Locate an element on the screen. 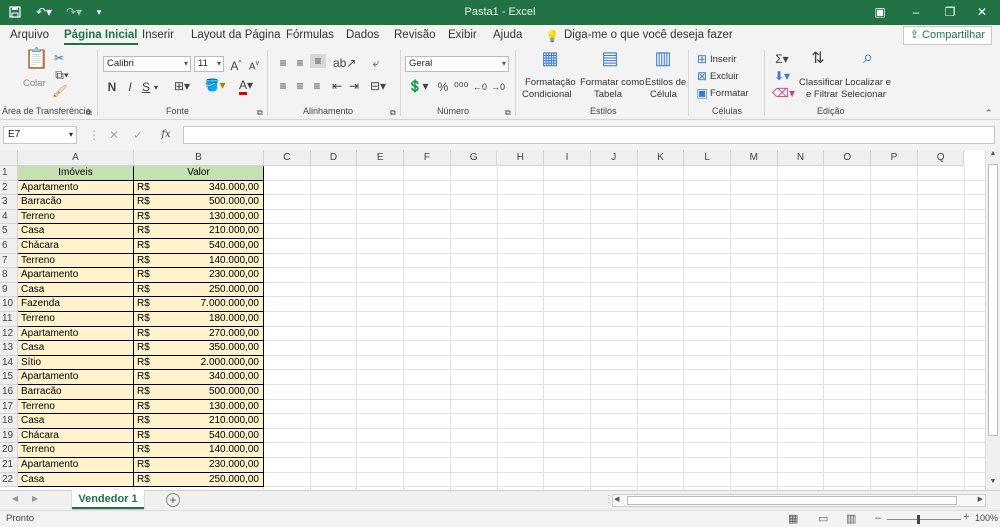  insert-cells-label: Inserir is located at coordinates (723, 59).